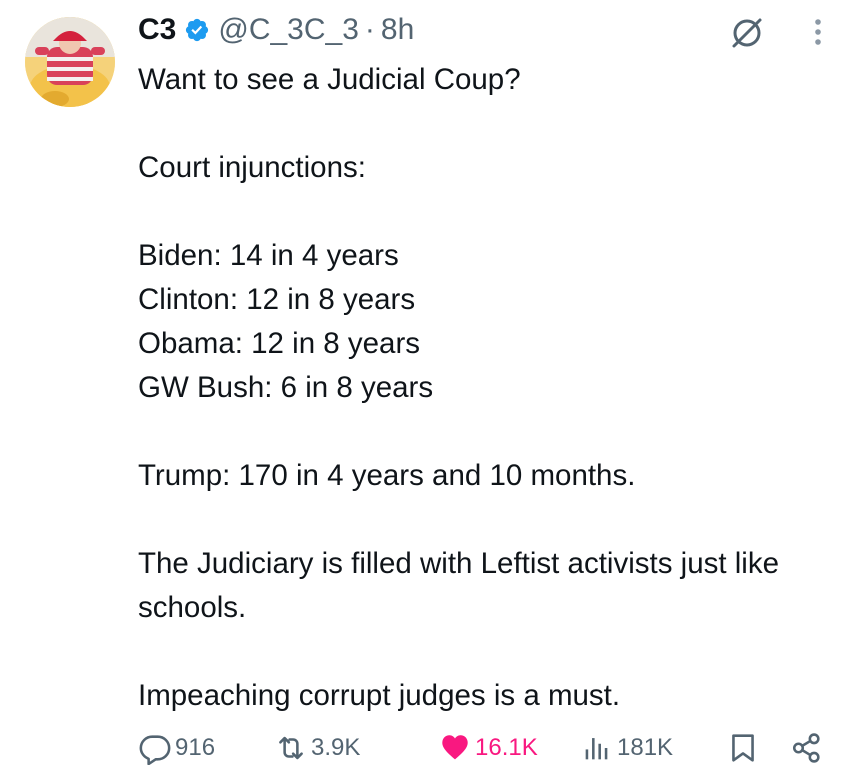 This screenshot has height=778, width=864. What do you see at coordinates (747, 33) in the screenshot?
I see `grok-icon` at bounding box center [747, 33].